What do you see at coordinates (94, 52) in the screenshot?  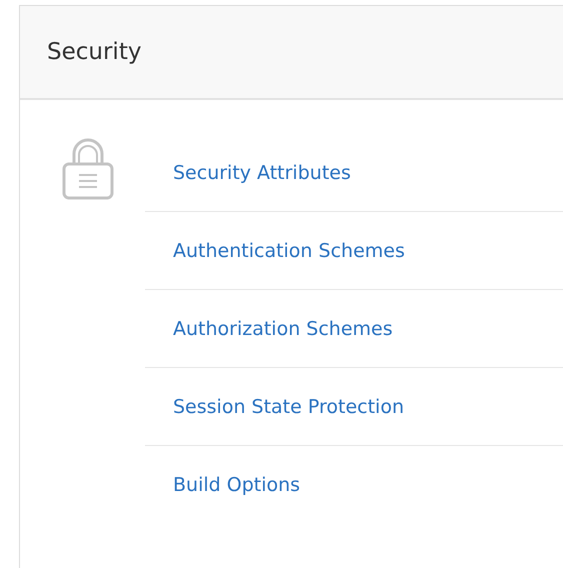 I see `panel-title: Security` at bounding box center [94, 52].